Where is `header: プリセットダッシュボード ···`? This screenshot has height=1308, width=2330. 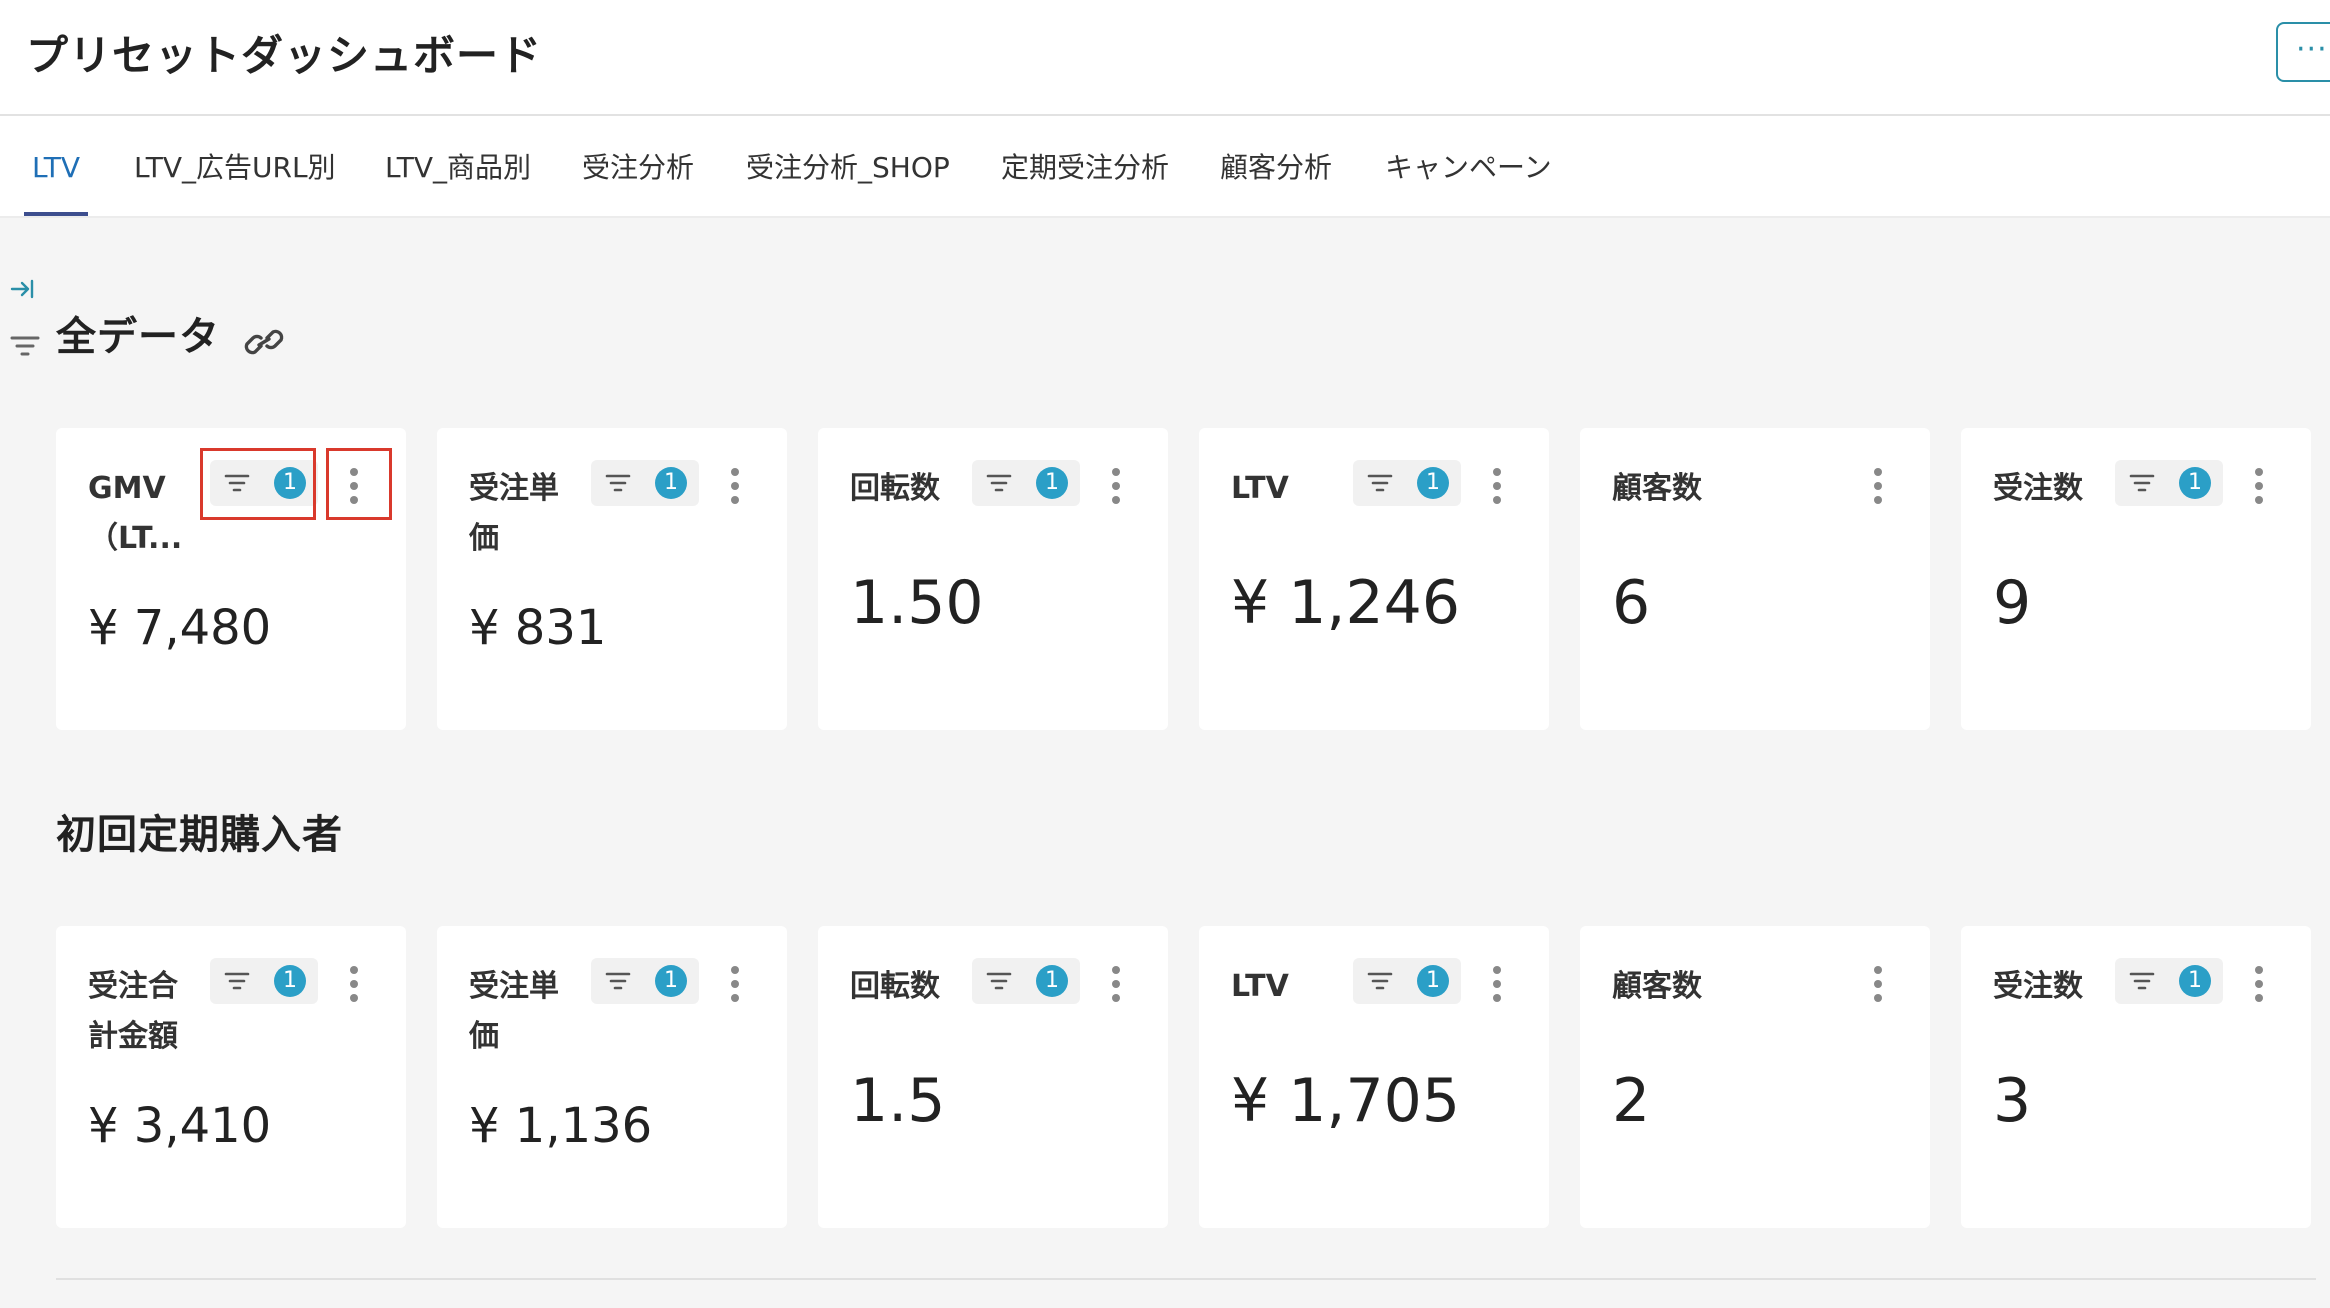 header: プリセットダッシュボード ··· is located at coordinates (1165, 58).